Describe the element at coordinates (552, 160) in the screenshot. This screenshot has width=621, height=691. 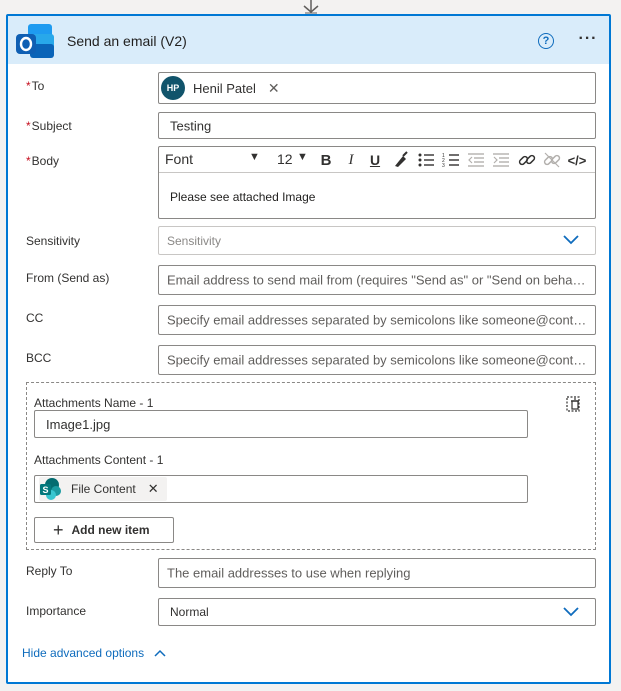
I see `unlink-icon` at that location.